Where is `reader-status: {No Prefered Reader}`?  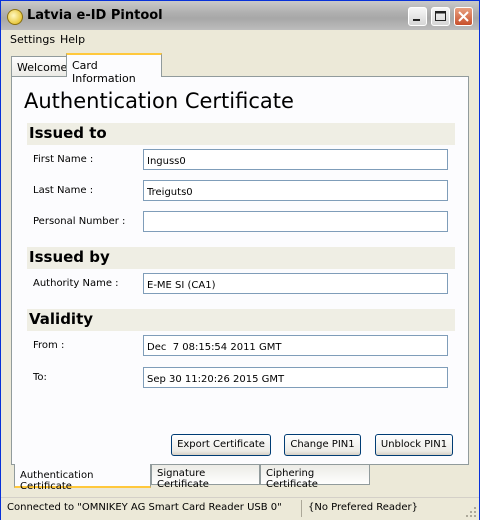
reader-status: {No Prefered Reader} is located at coordinates (363, 507).